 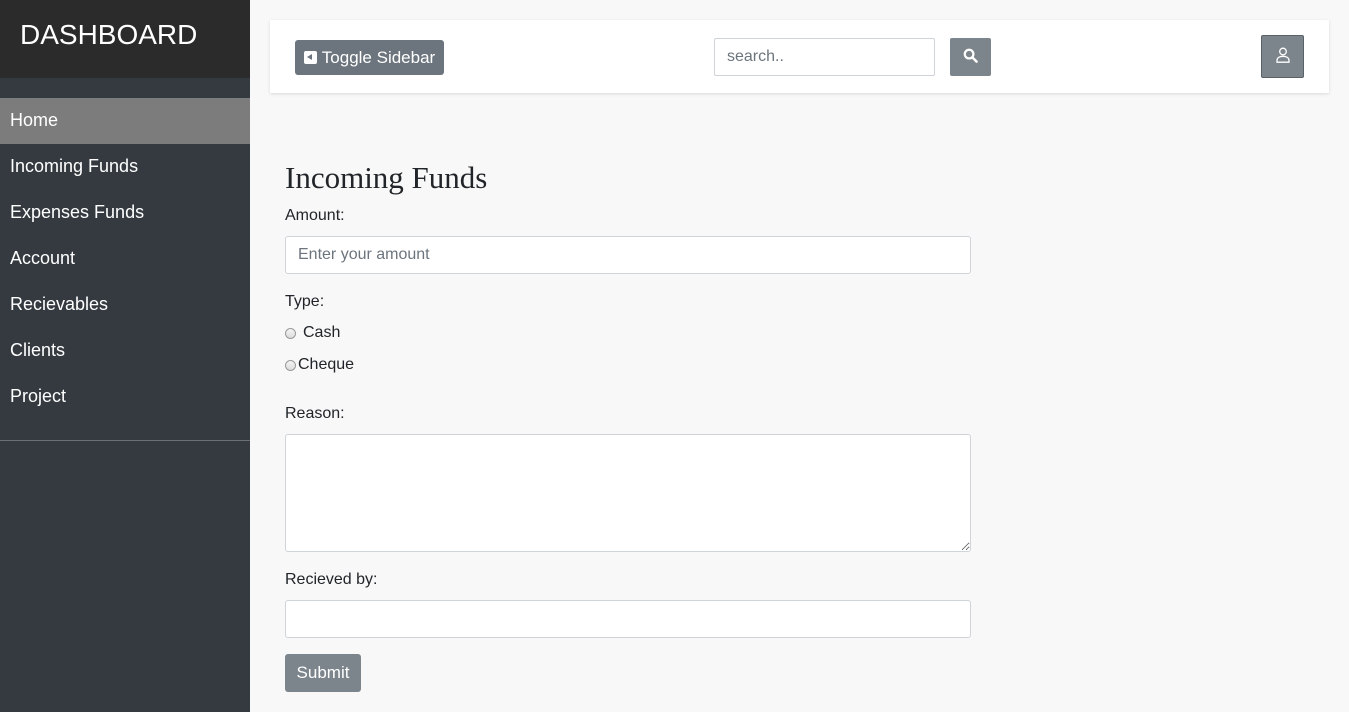 What do you see at coordinates (290, 365) in the screenshot?
I see `cheque-radio` at bounding box center [290, 365].